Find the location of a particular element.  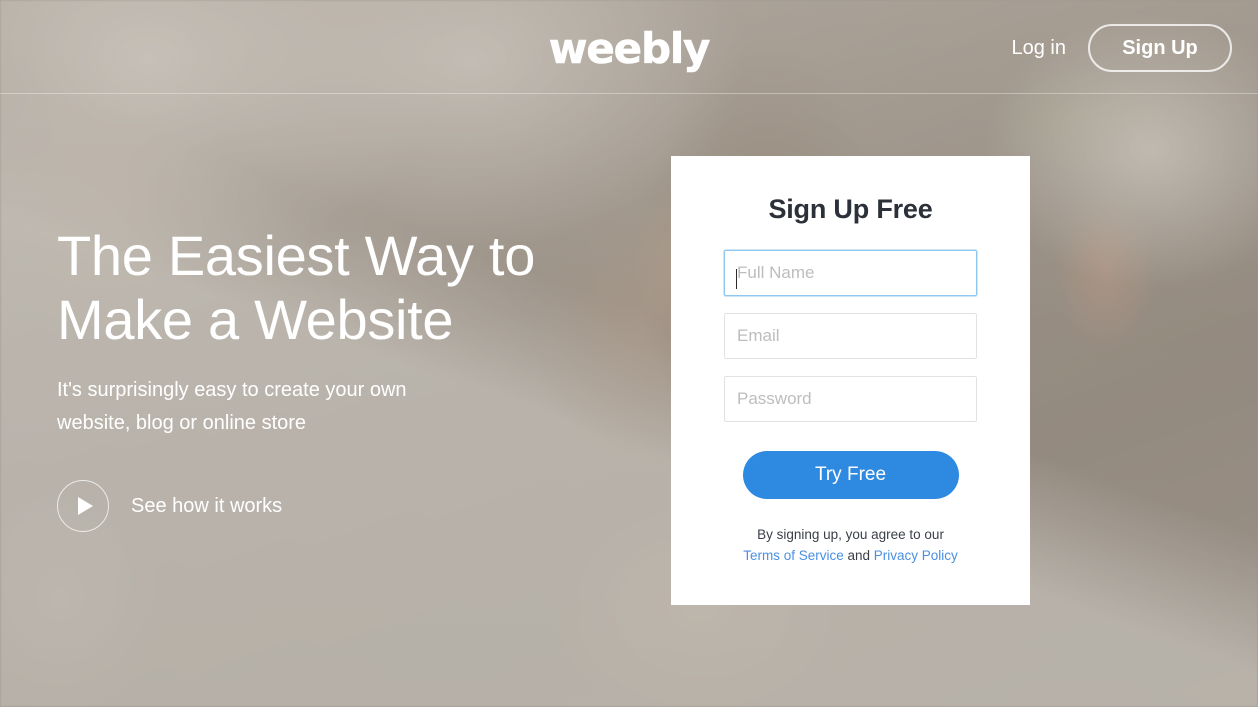

legal-prefix: By signing up, you agree to our is located at coordinates (850, 534).